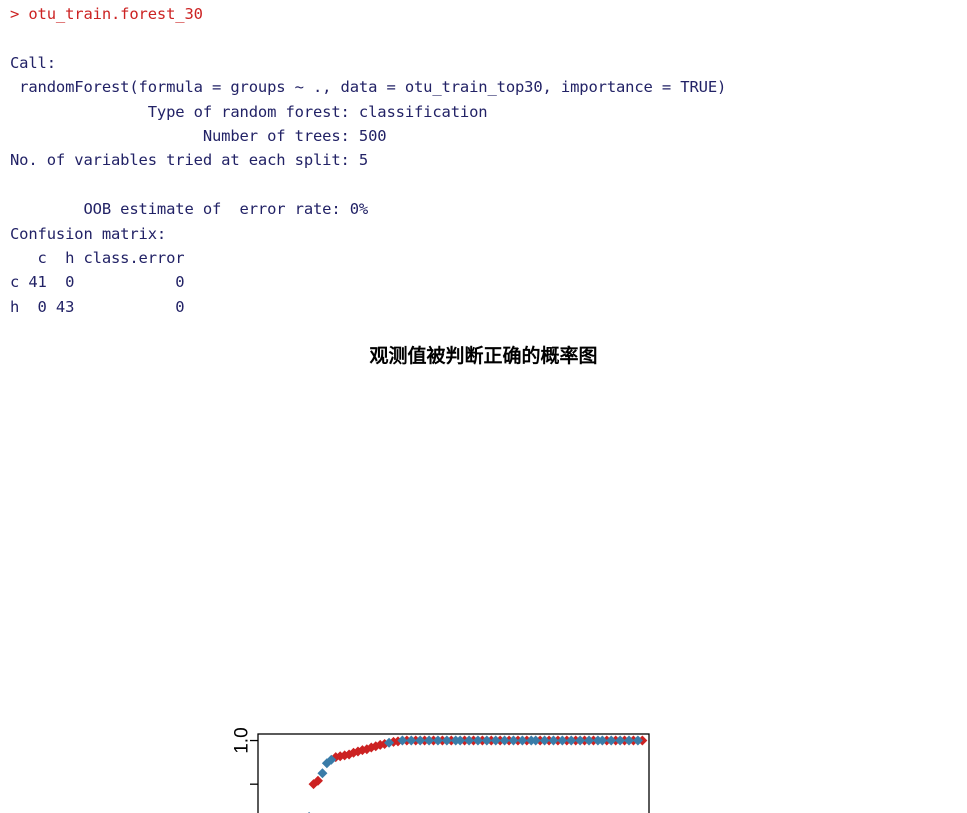 Image resolution: width=967 pixels, height=813 pixels. What do you see at coordinates (198, 135) in the screenshot?
I see `console-line: Number of trees: 500` at bounding box center [198, 135].